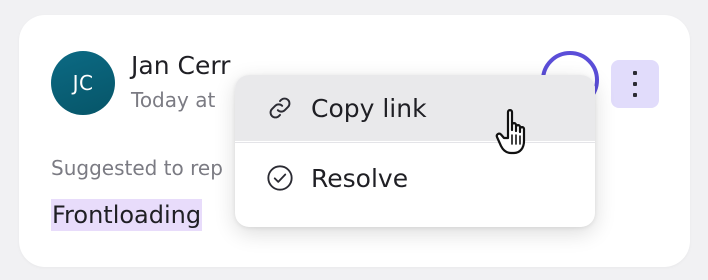  I want to click on menu-divider, so click(415, 142).